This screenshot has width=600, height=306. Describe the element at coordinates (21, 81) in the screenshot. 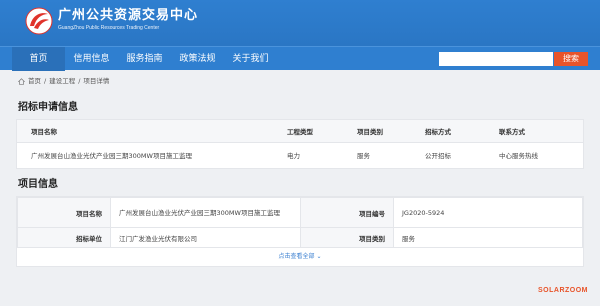

I see `home-icon` at that location.